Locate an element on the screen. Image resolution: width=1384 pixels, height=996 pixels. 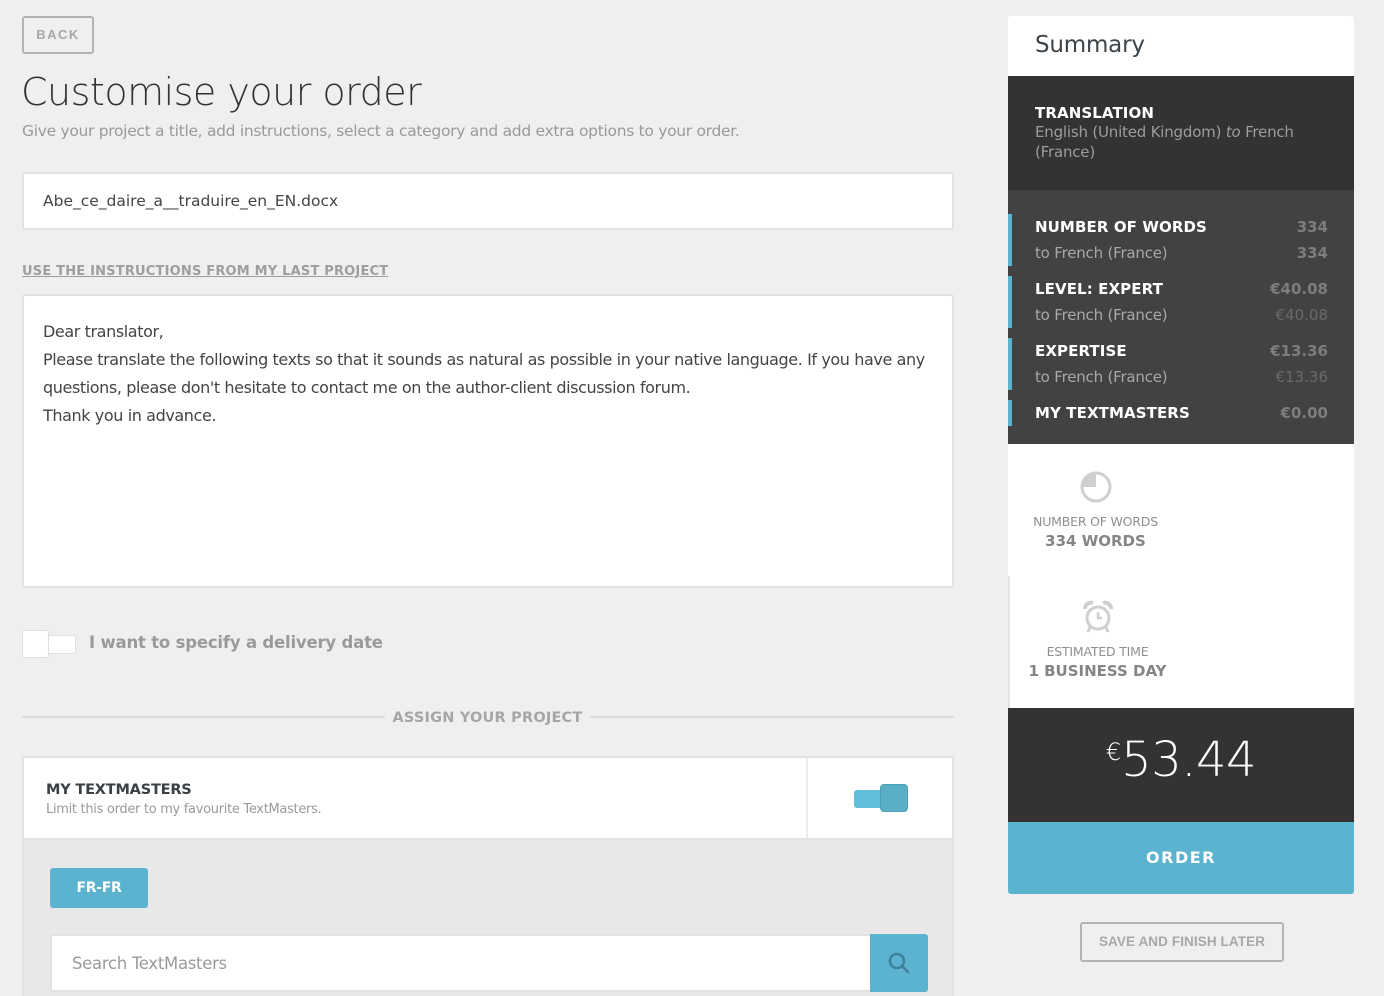
line-sub-value: 334 is located at coordinates (1312, 253).